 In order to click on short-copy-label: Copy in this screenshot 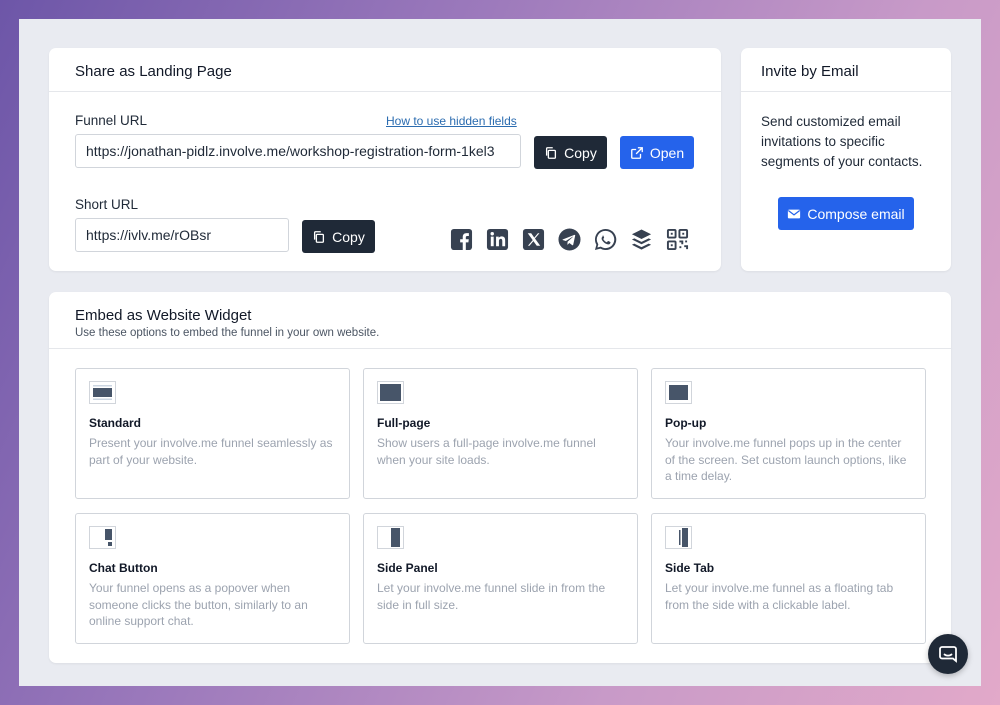, I will do `click(348, 236)`.